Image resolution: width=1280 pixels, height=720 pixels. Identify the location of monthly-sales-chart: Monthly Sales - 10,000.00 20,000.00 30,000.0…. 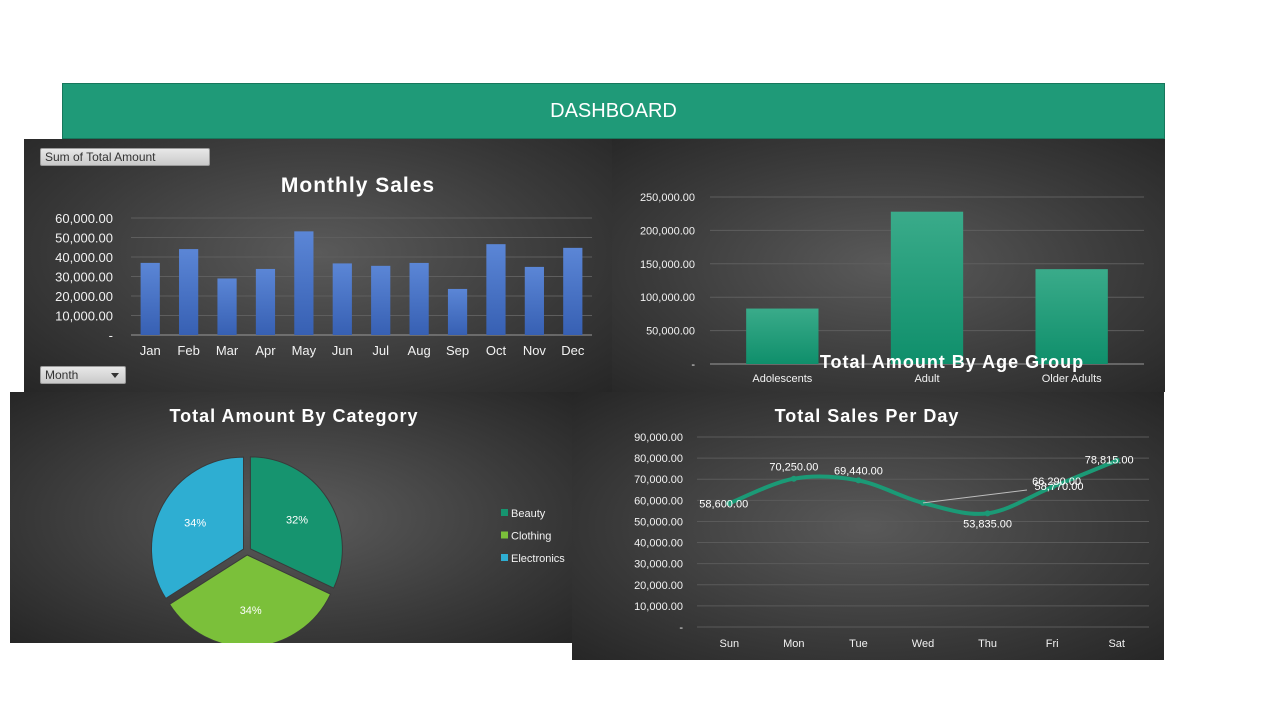
(323, 266).